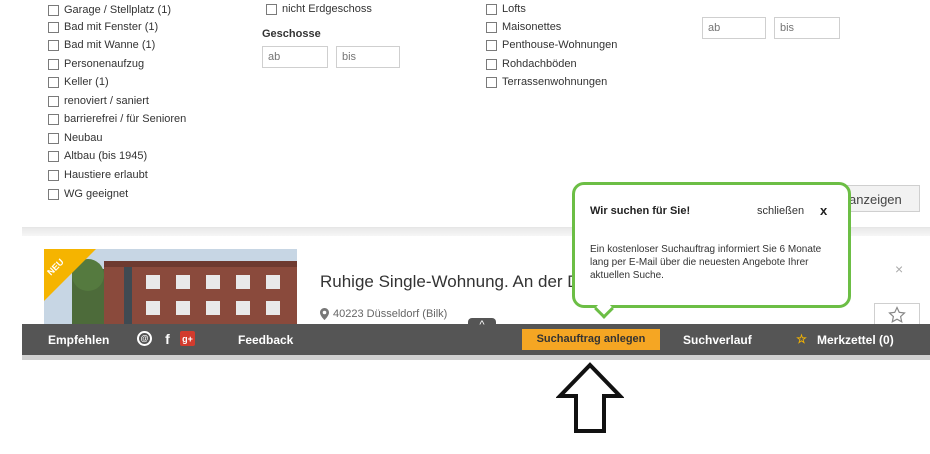 This screenshot has width=930, height=454. Describe the element at coordinates (111, 27) in the screenshot. I see `filter-label: Bad mit Fenster (1)` at that location.